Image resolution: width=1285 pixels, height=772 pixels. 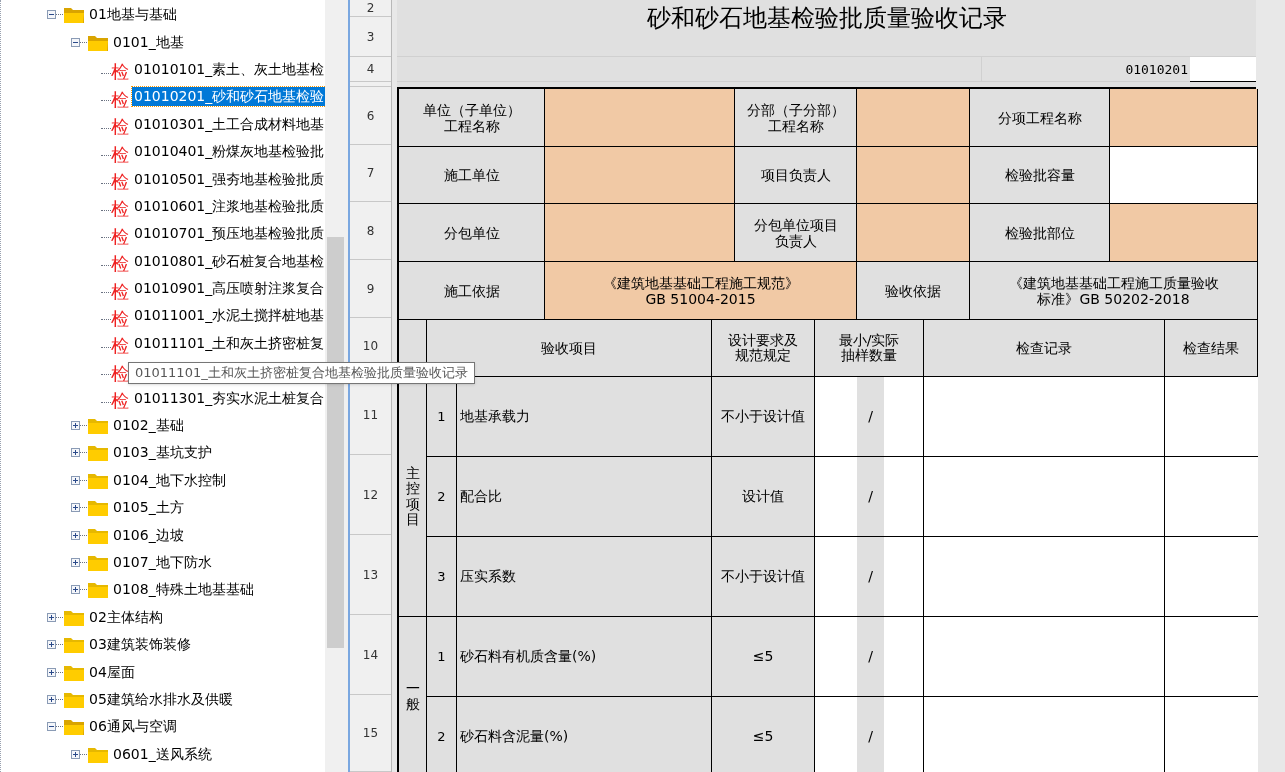 I want to click on column-header: 设计要求及 规范规定, so click(x=763, y=348).